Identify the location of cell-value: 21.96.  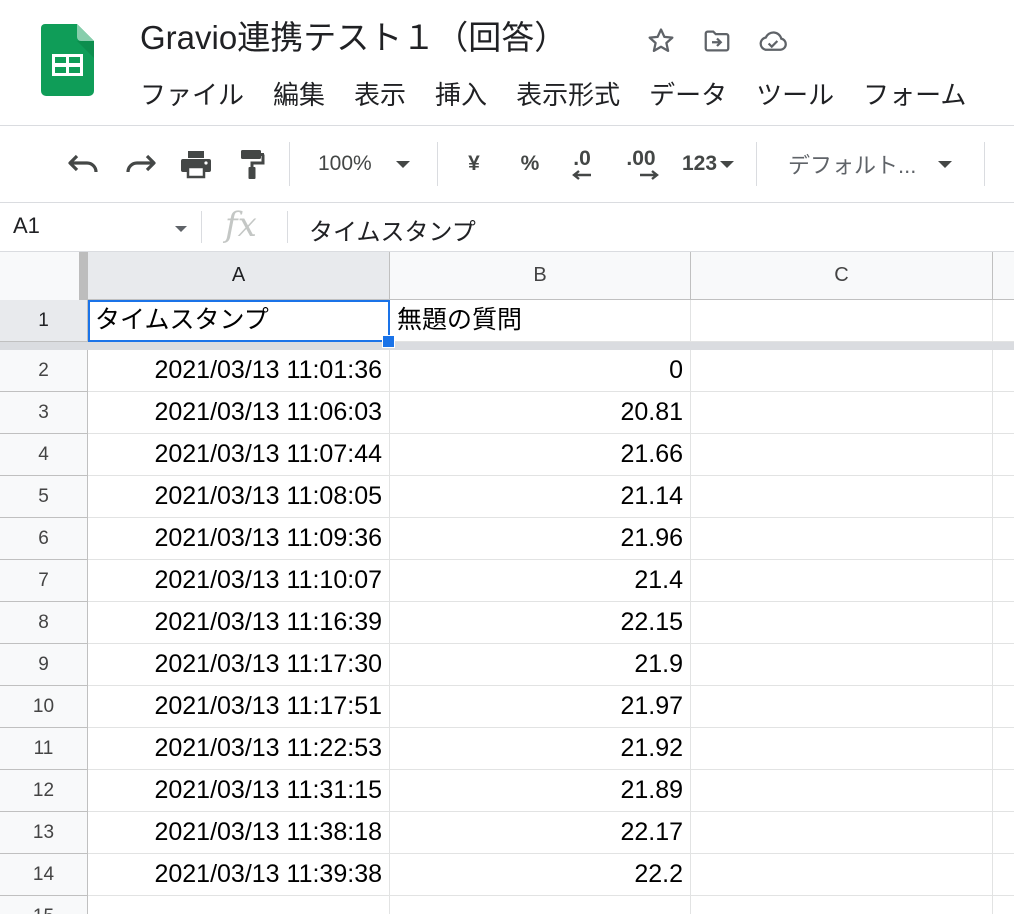
(540, 539).